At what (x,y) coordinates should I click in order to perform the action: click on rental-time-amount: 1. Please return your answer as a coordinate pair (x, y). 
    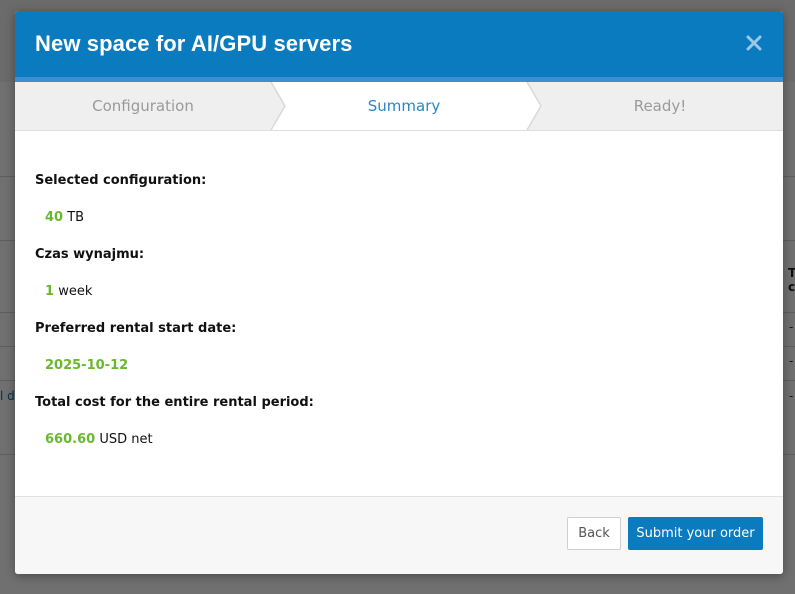
    Looking at the image, I should click on (50, 291).